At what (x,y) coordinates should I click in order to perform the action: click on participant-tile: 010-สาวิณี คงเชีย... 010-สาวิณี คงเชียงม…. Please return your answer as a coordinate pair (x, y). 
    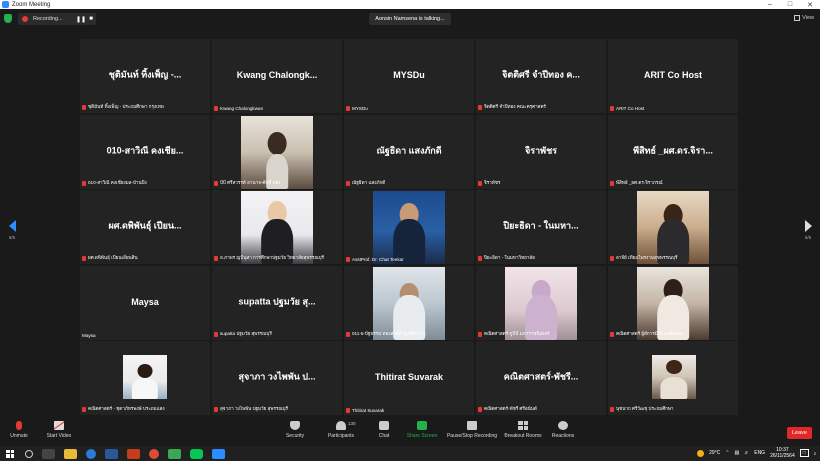
    Looking at the image, I should click on (145, 152).